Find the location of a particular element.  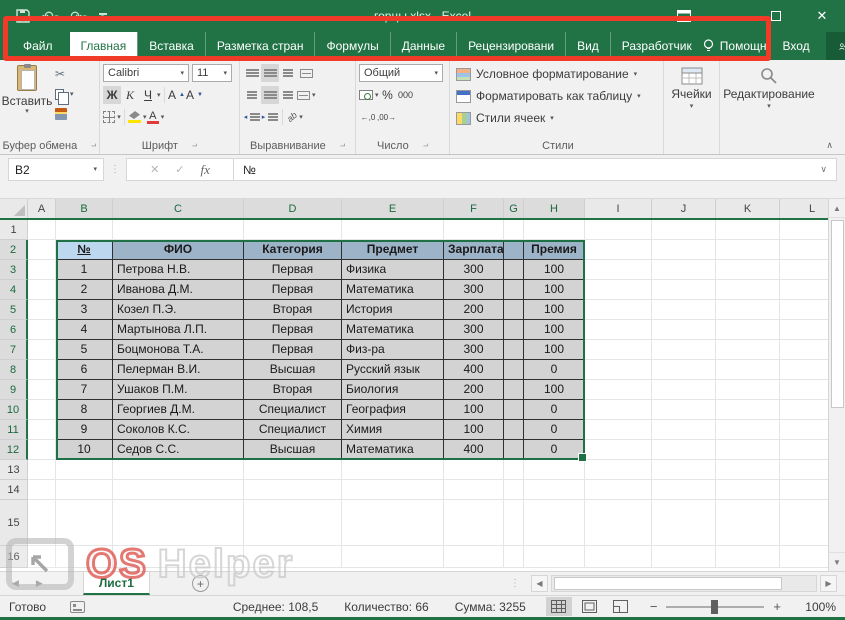

cell-I3 is located at coordinates (618, 270).